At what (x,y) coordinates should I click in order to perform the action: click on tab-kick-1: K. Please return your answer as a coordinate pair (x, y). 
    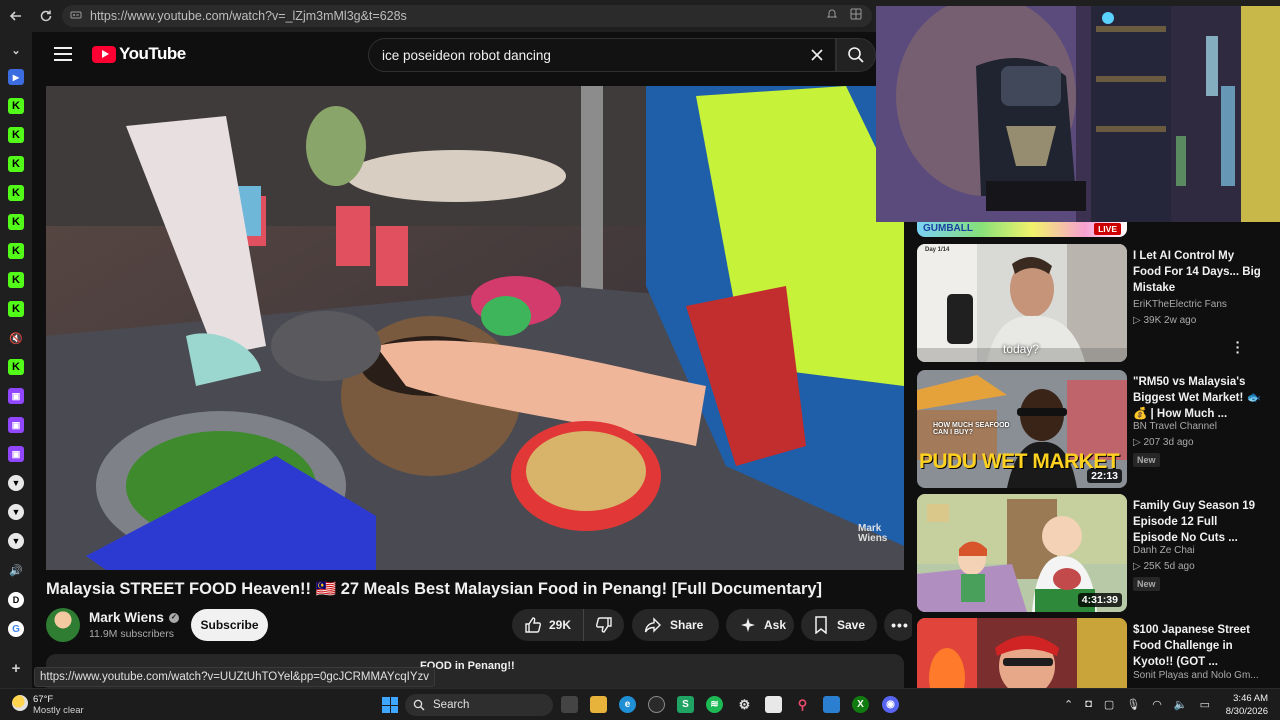
    Looking at the image, I should click on (16, 106).